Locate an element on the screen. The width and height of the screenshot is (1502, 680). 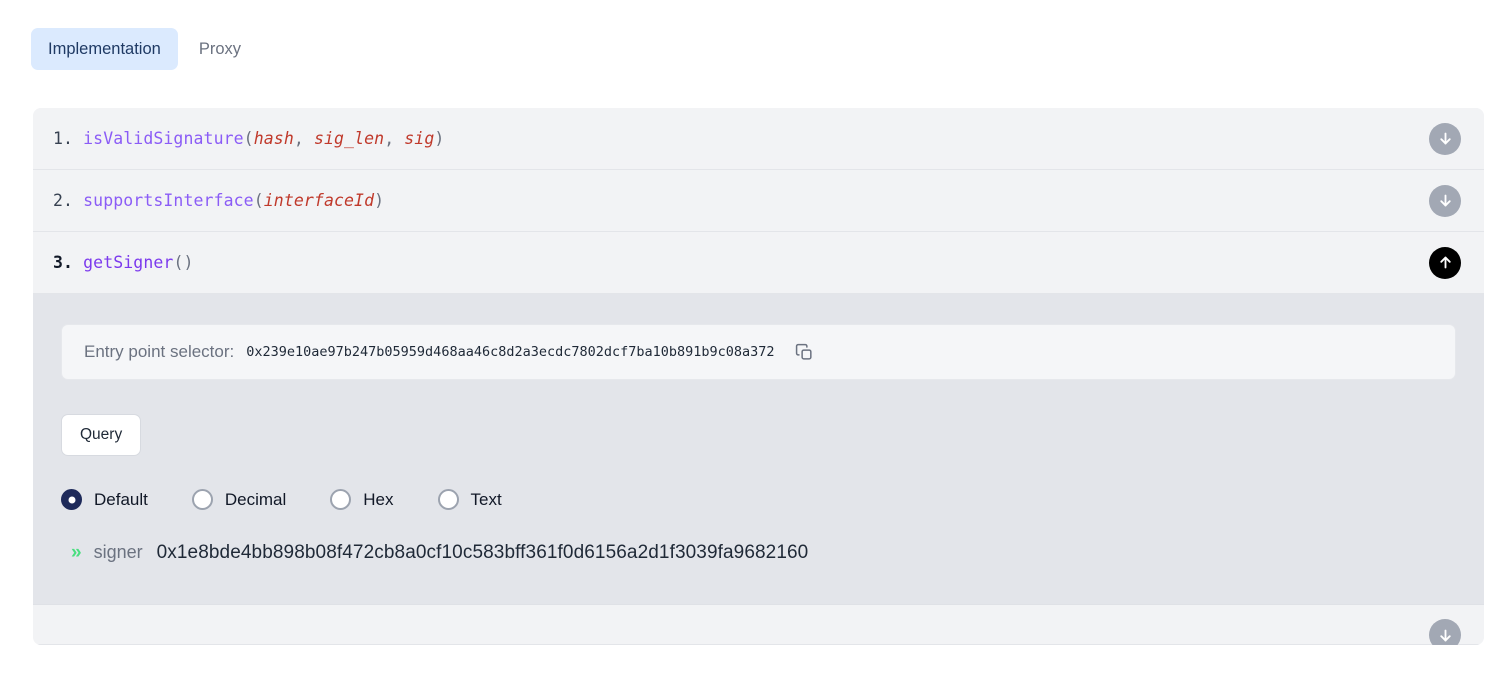
radio-label: Decimal is located at coordinates (255, 499).